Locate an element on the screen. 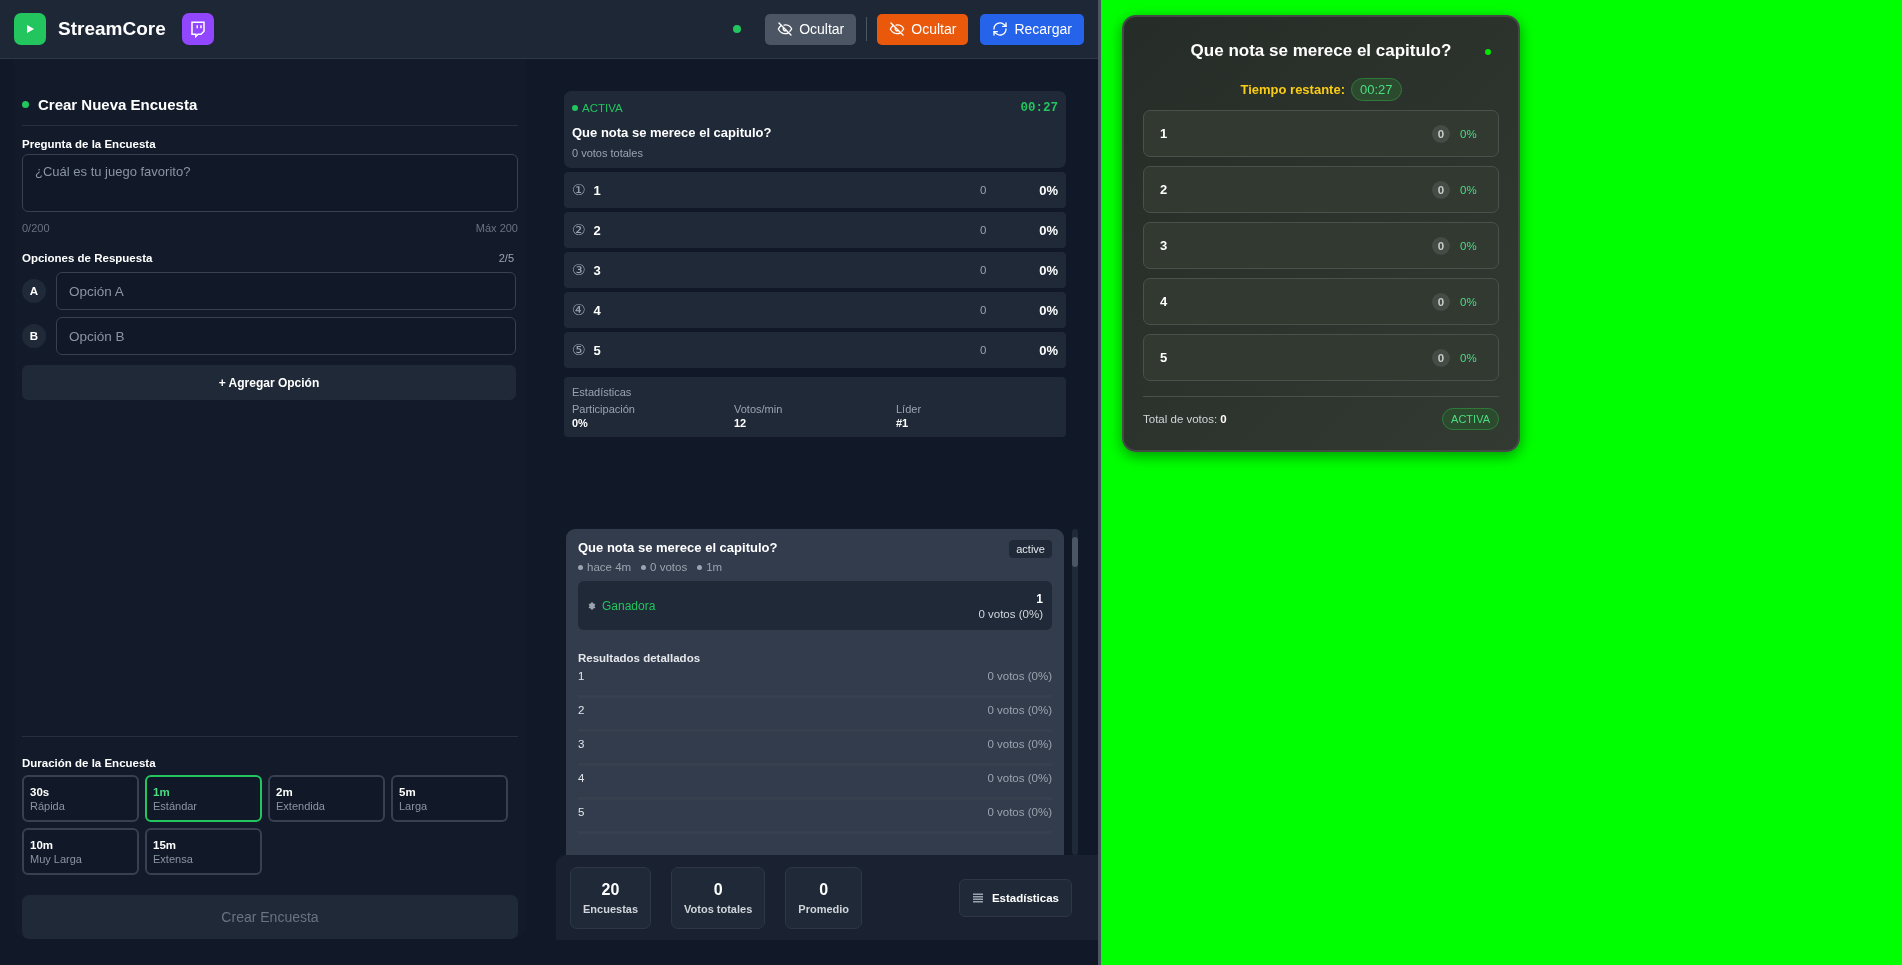  stat-label: Votos totales is located at coordinates (718, 909).